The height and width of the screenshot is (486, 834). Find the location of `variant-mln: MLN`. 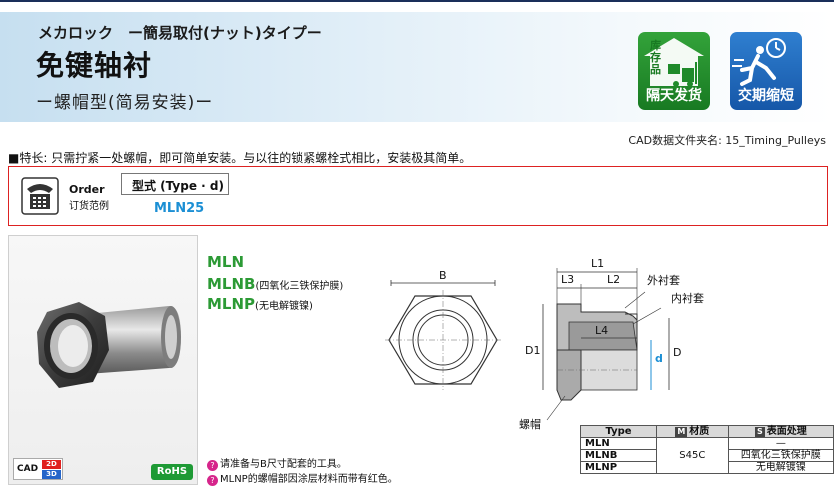

variant-mln: MLN is located at coordinates (225, 261).